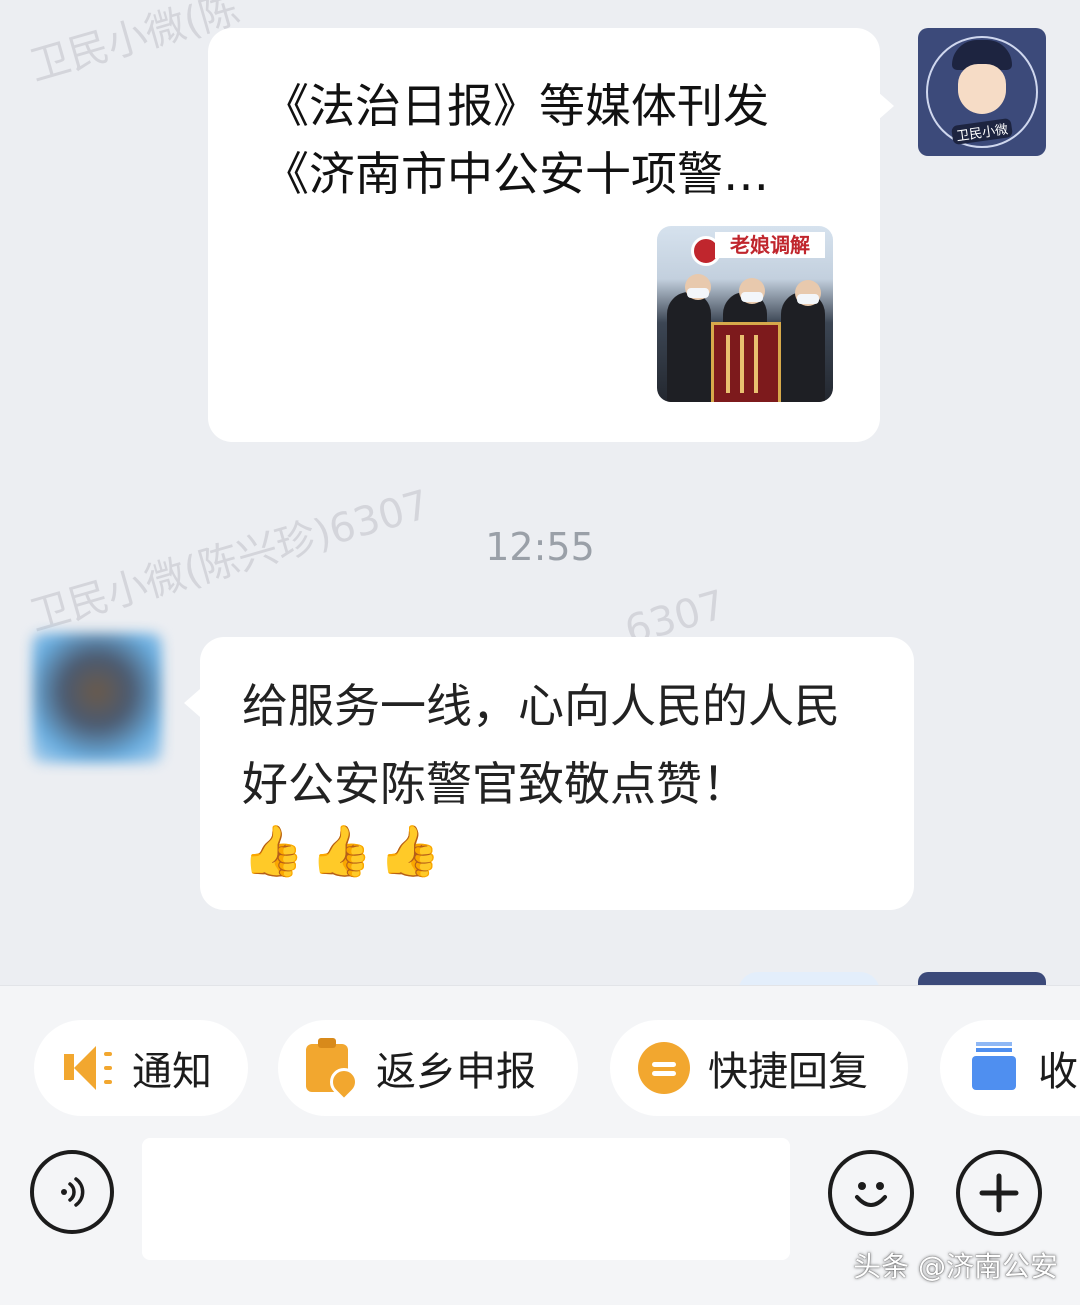 This screenshot has width=1080, height=1305. I want to click on self-avatar: 卫民小微, so click(982, 92).